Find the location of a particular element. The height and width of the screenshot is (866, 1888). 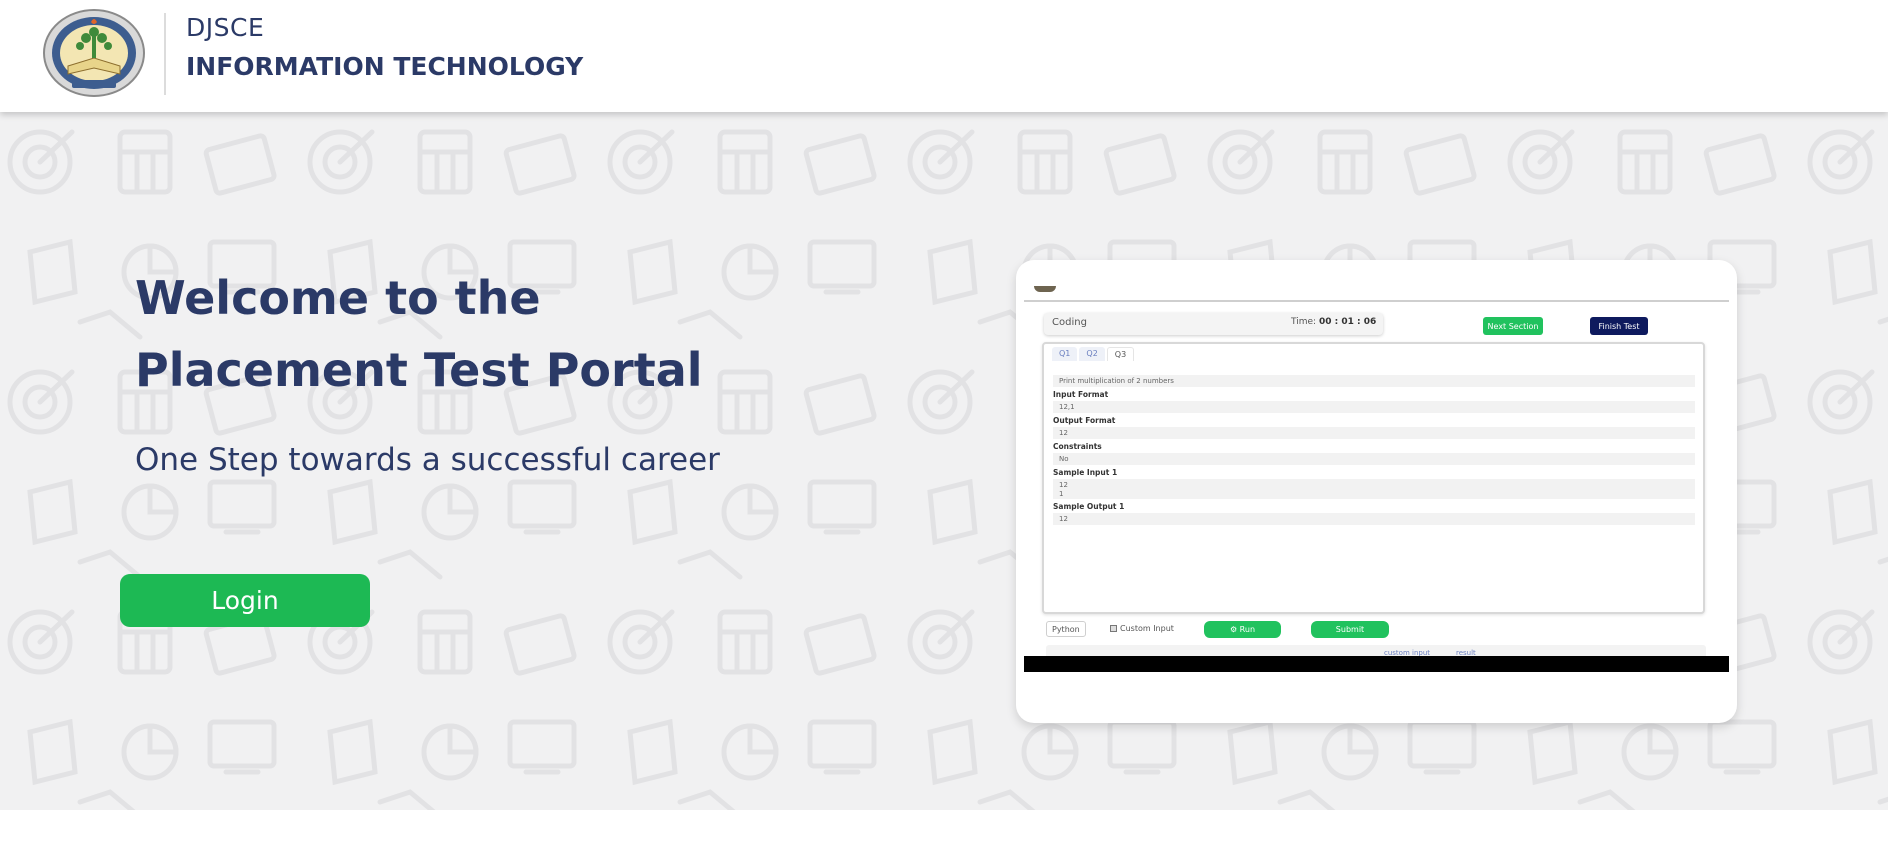

hero-title-line2: Placement Test Portal is located at coordinates (419, 370).